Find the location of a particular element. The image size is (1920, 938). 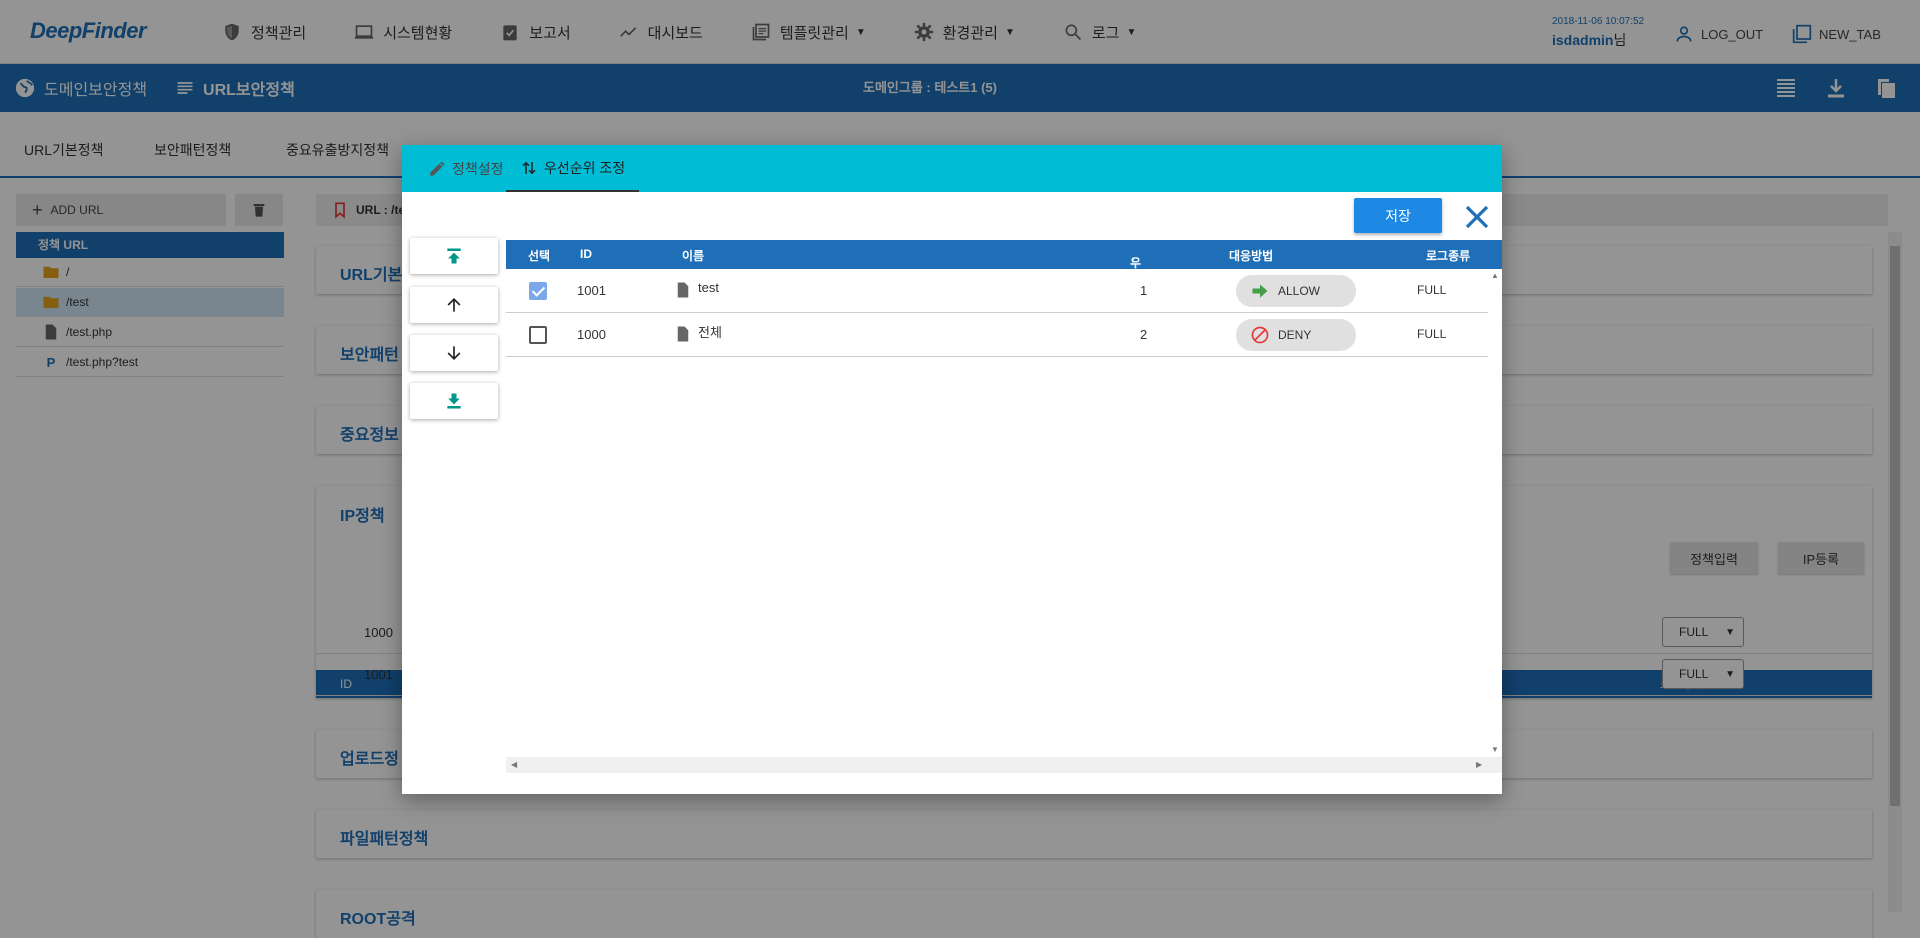

move-up-button is located at coordinates (454, 305).